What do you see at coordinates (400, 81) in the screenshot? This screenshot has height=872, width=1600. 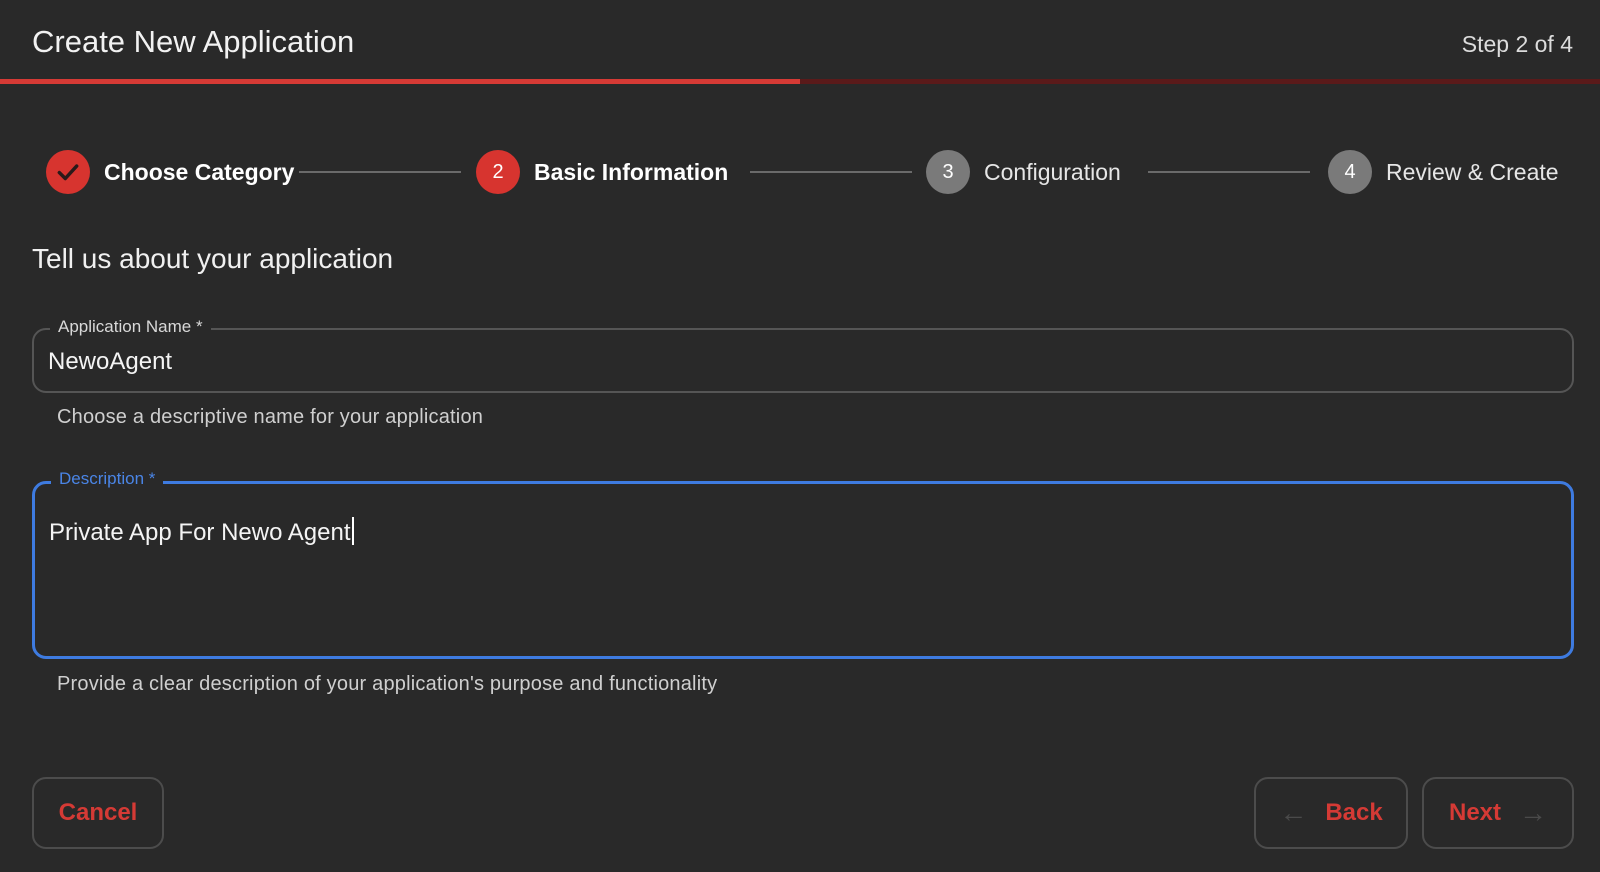 I see `progress-bar-fill` at bounding box center [400, 81].